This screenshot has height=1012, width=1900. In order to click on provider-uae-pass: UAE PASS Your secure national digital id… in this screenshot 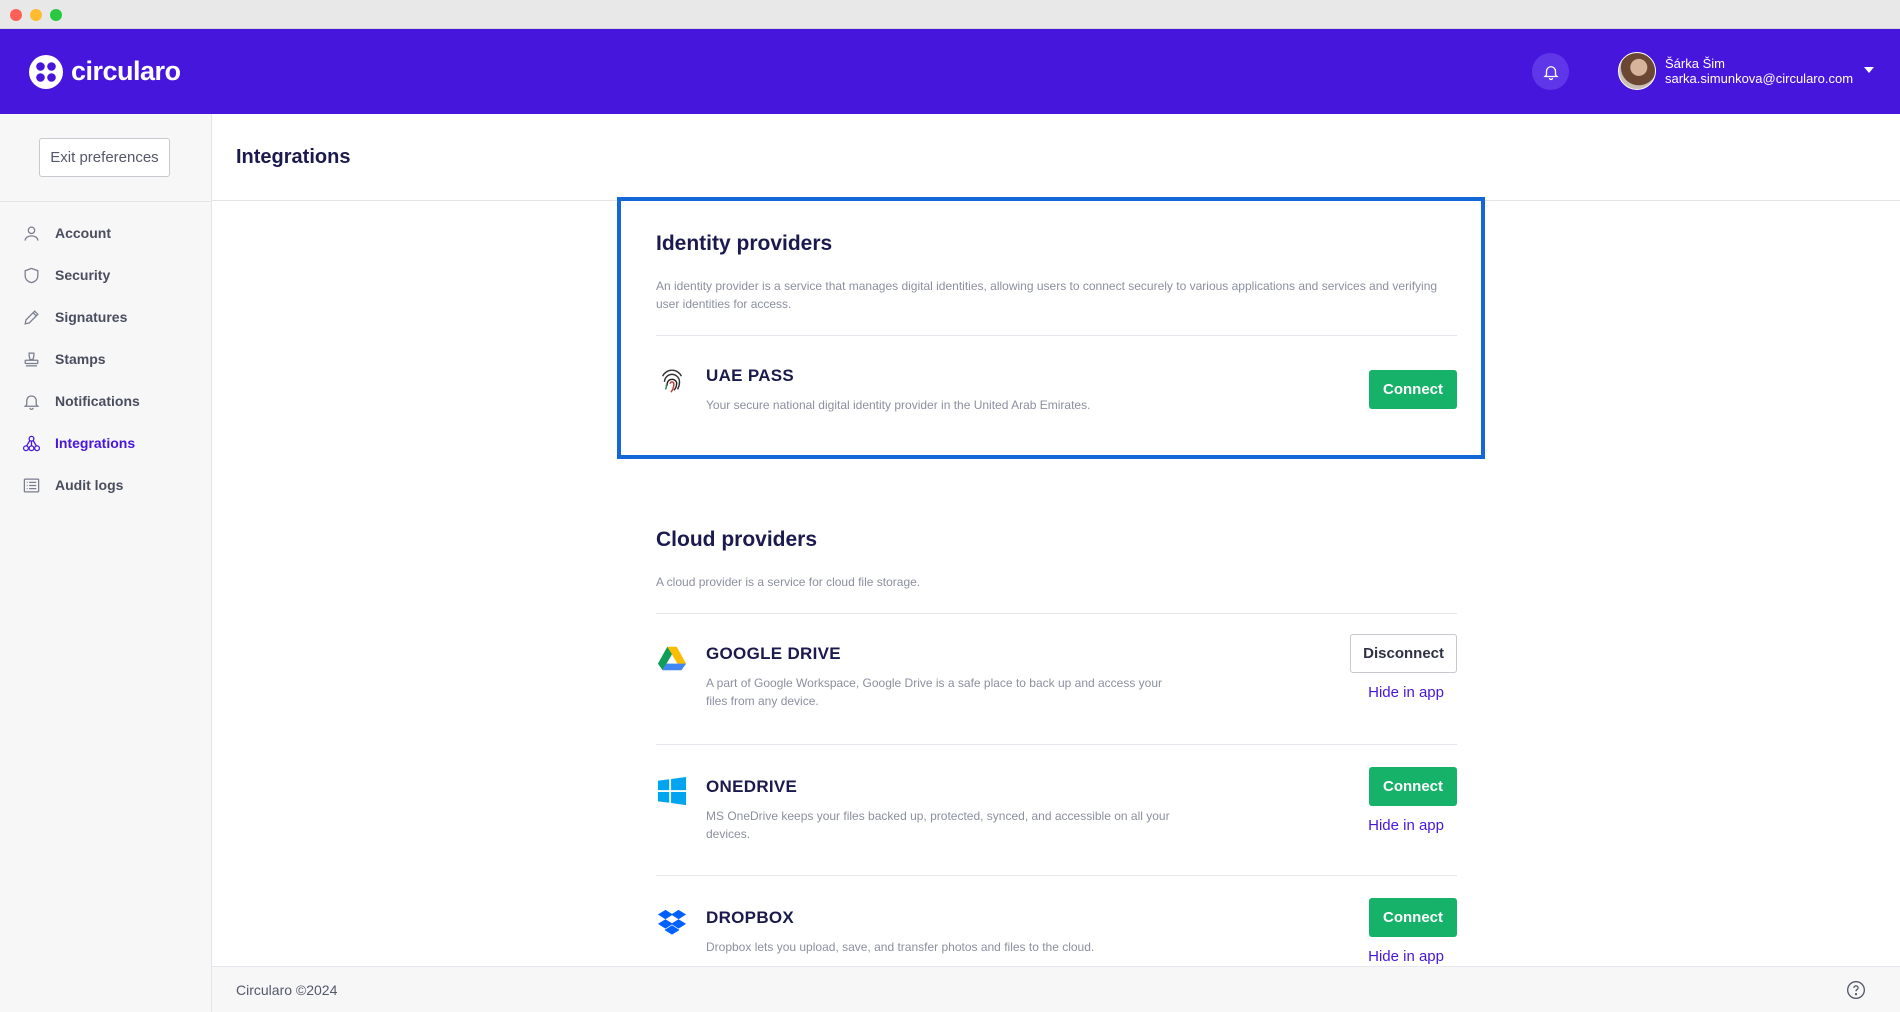, I will do `click(1056, 404)`.